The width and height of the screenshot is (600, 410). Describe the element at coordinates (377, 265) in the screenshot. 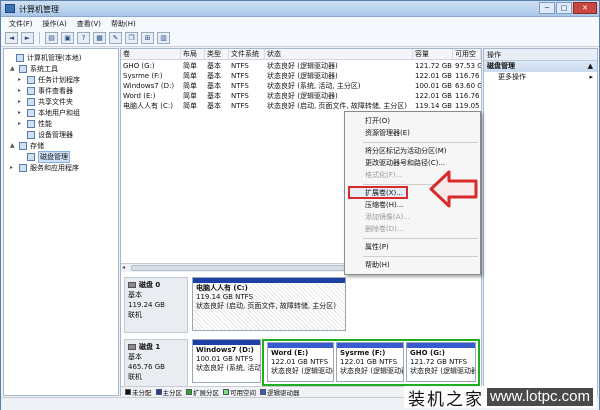

I see `menu-item-help: 帮助(H)` at that location.